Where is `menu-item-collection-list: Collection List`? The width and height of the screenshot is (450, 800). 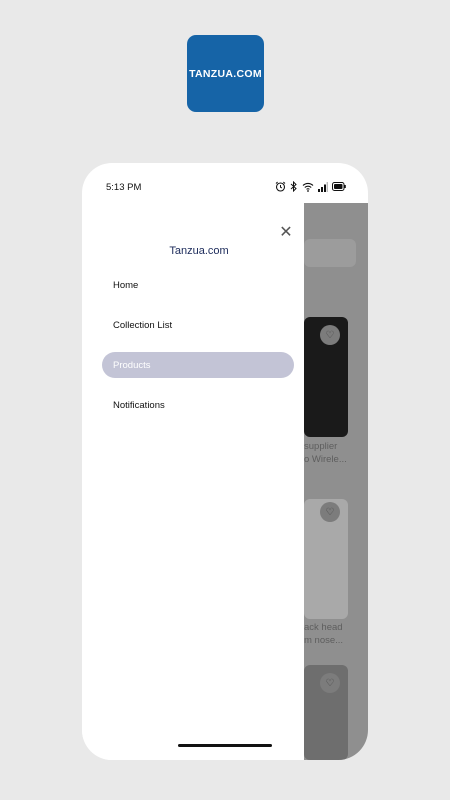 menu-item-collection-list: Collection List is located at coordinates (198, 325).